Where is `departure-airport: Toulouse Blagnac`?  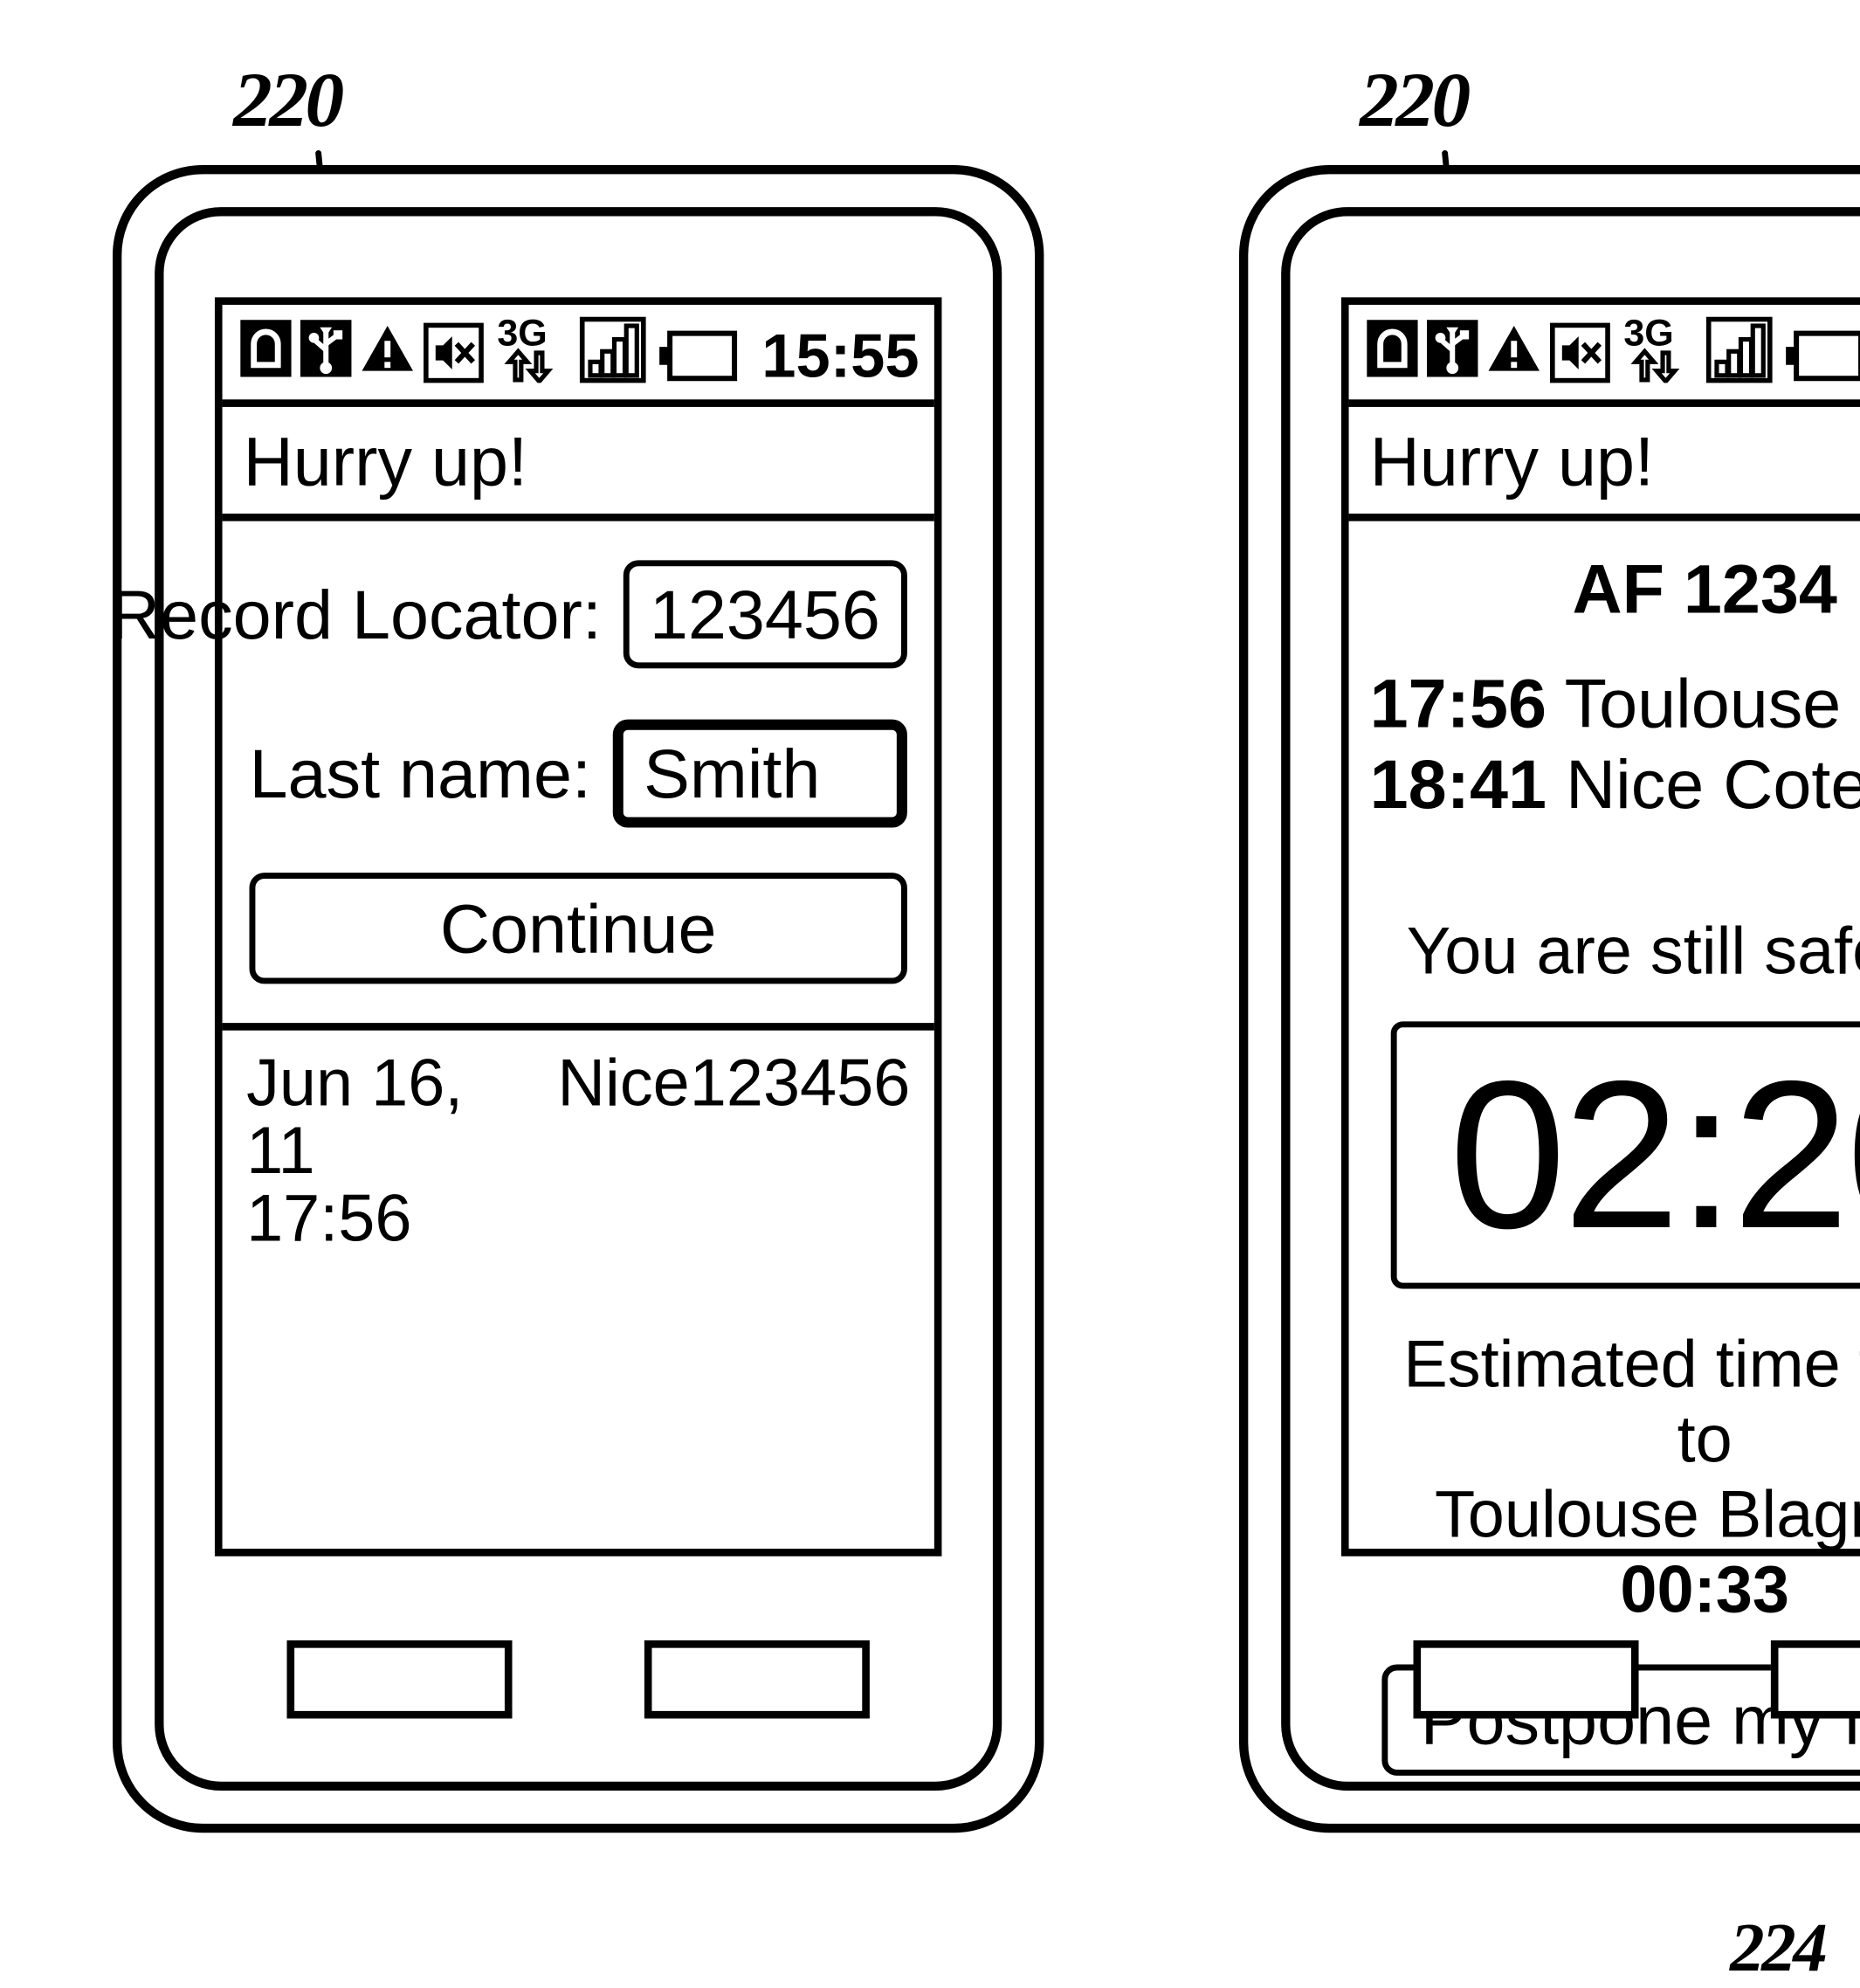 departure-airport: Toulouse Blagnac is located at coordinates (1712, 703).